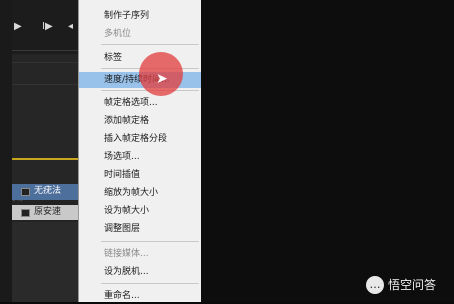  I want to click on menu-item-multicam: 多机位, so click(140, 34).